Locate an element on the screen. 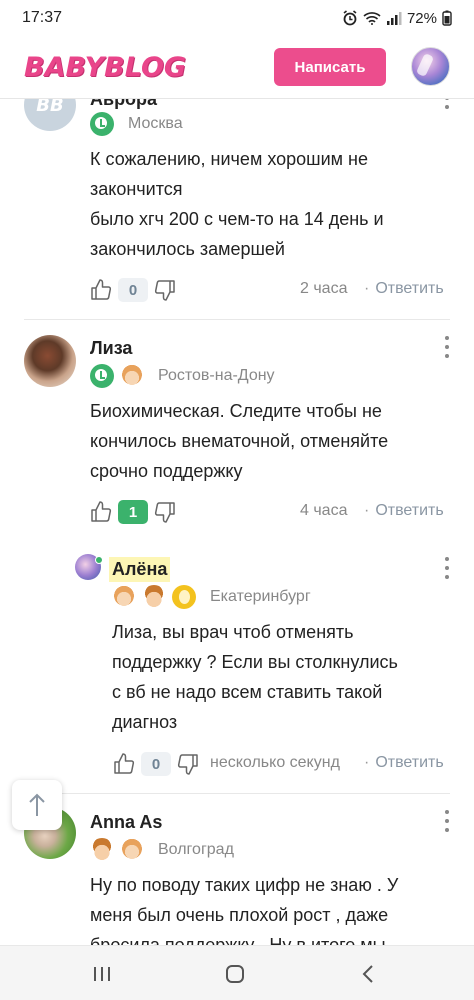 The image size is (474, 1000). scroll-to-top-button is located at coordinates (37, 805).